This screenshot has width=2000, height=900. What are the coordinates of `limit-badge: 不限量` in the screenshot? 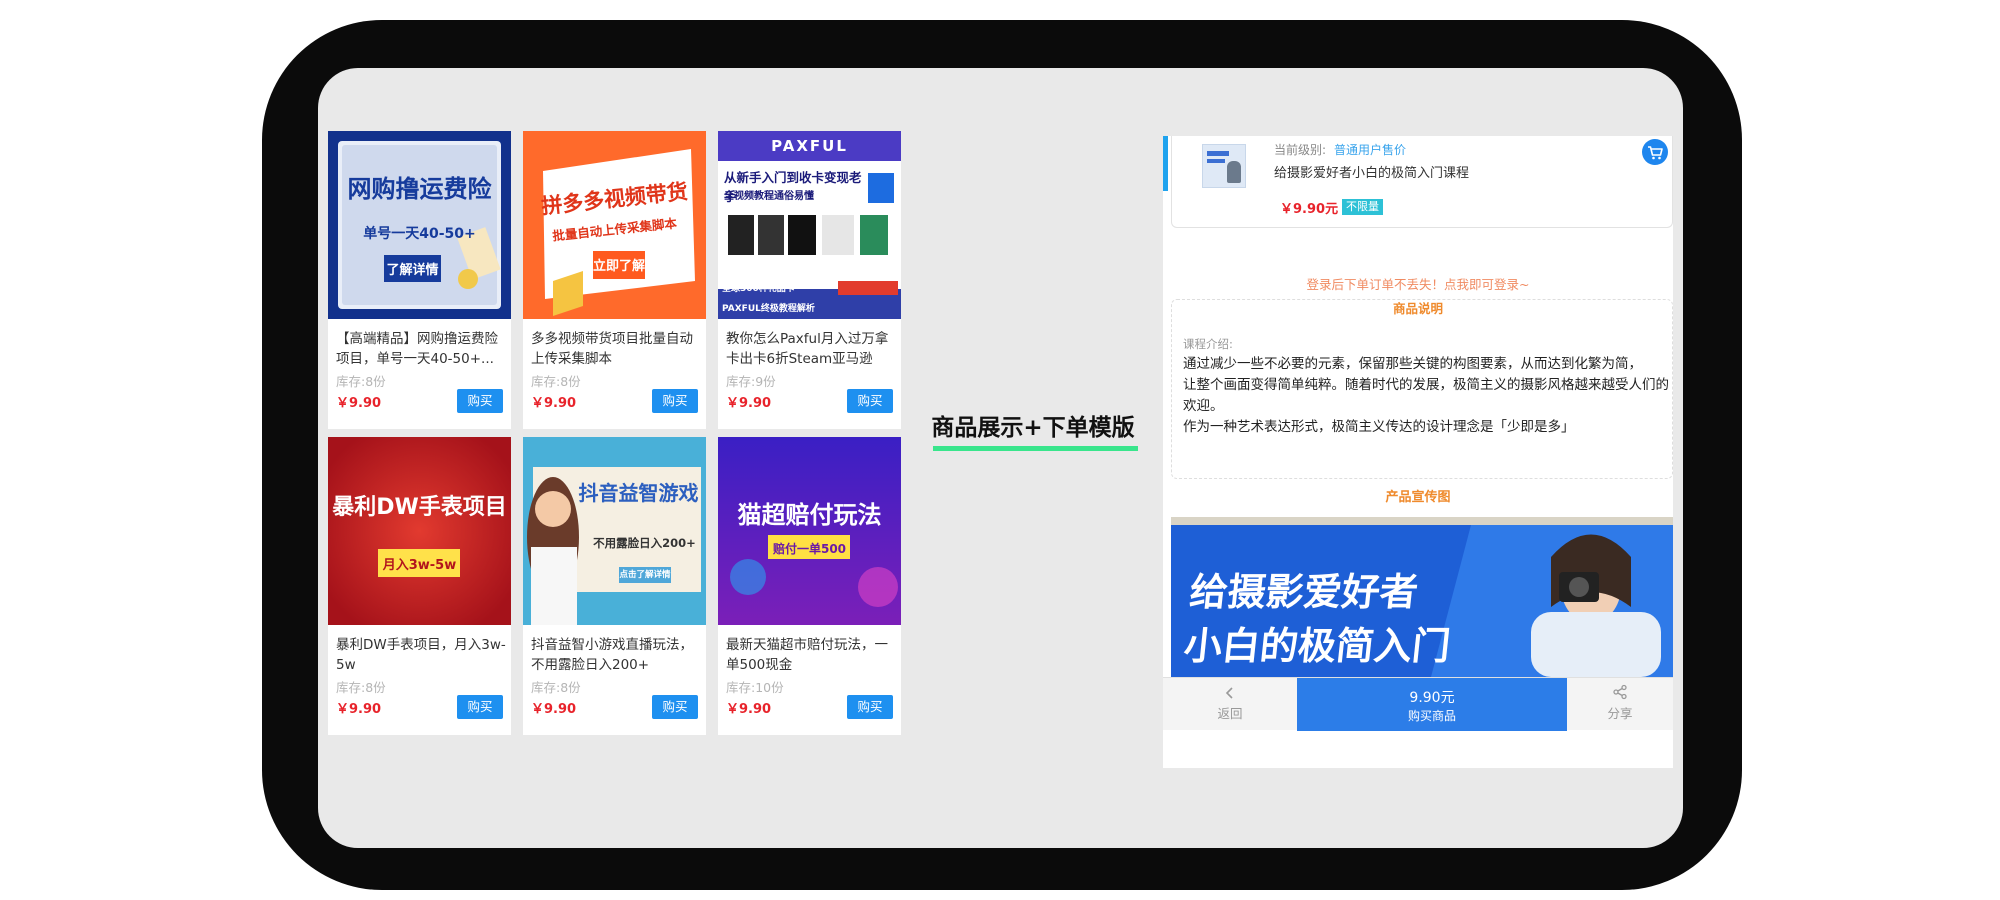 It's located at (1362, 207).